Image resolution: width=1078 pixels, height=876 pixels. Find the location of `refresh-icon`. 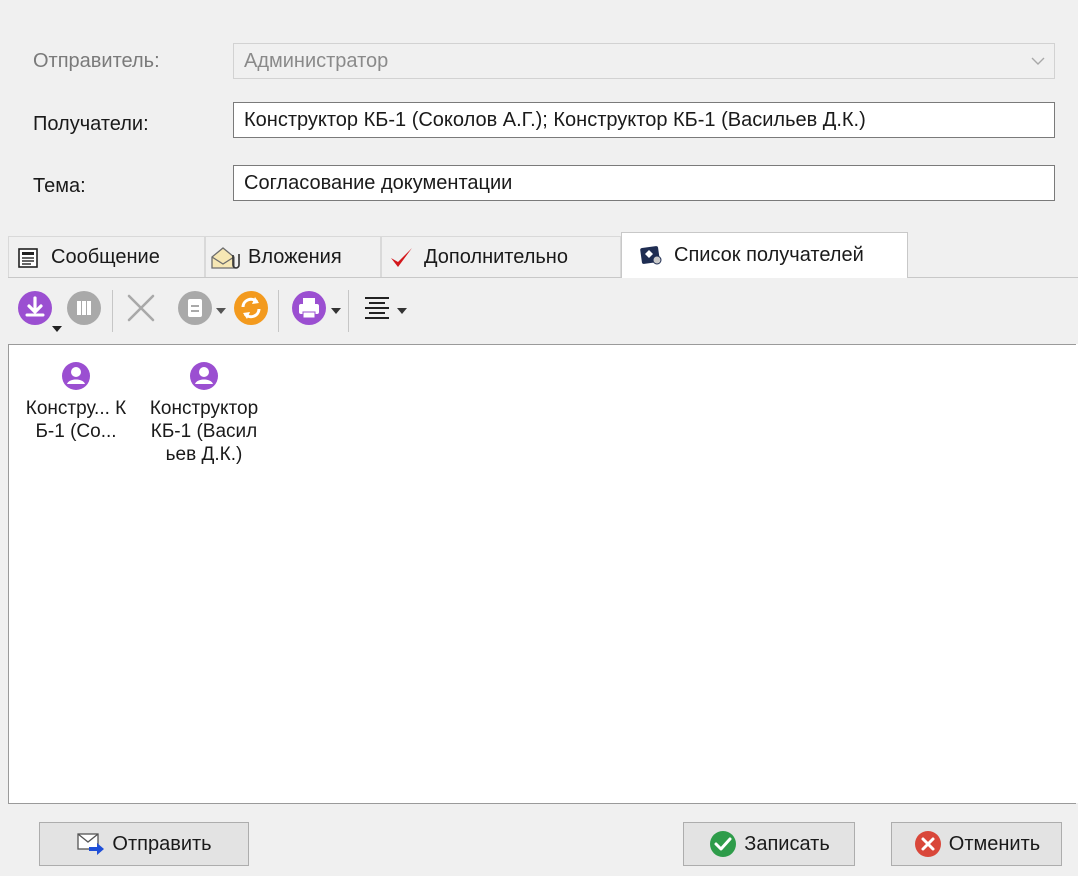

refresh-icon is located at coordinates (251, 311).